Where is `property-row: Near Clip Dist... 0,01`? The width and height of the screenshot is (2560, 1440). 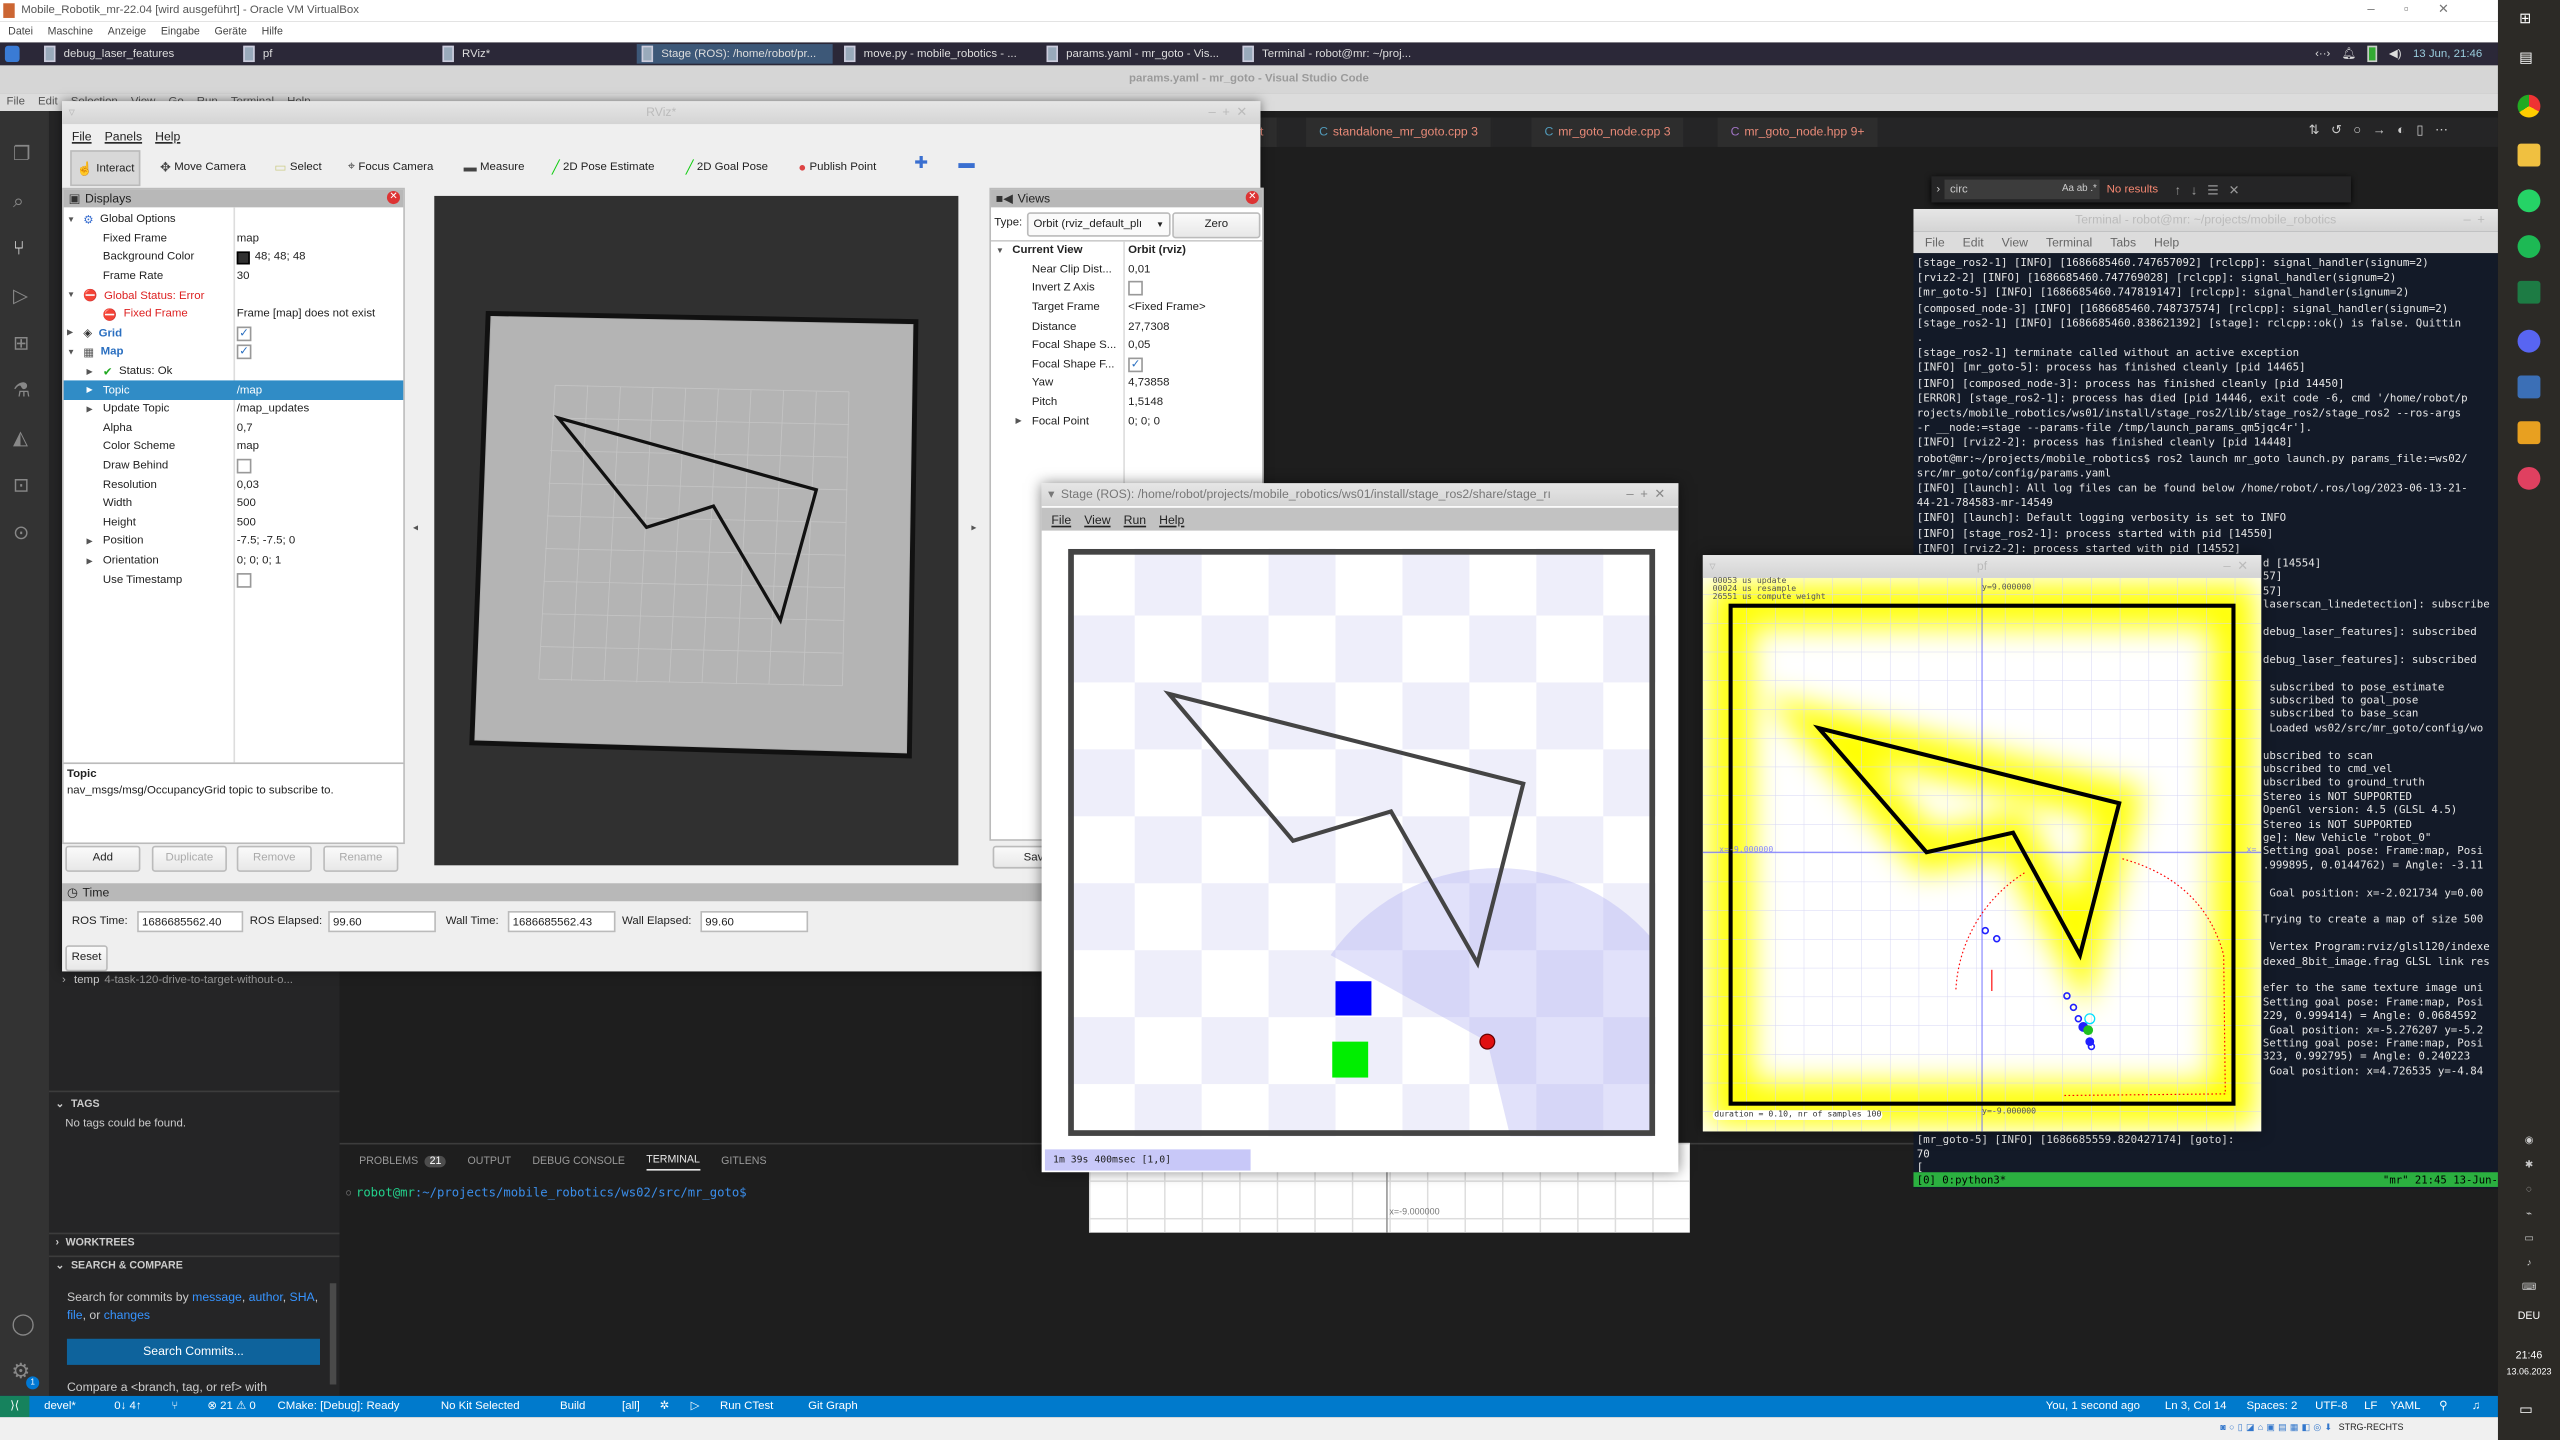 property-row: Near Clip Dist... 0,01 is located at coordinates (1126, 270).